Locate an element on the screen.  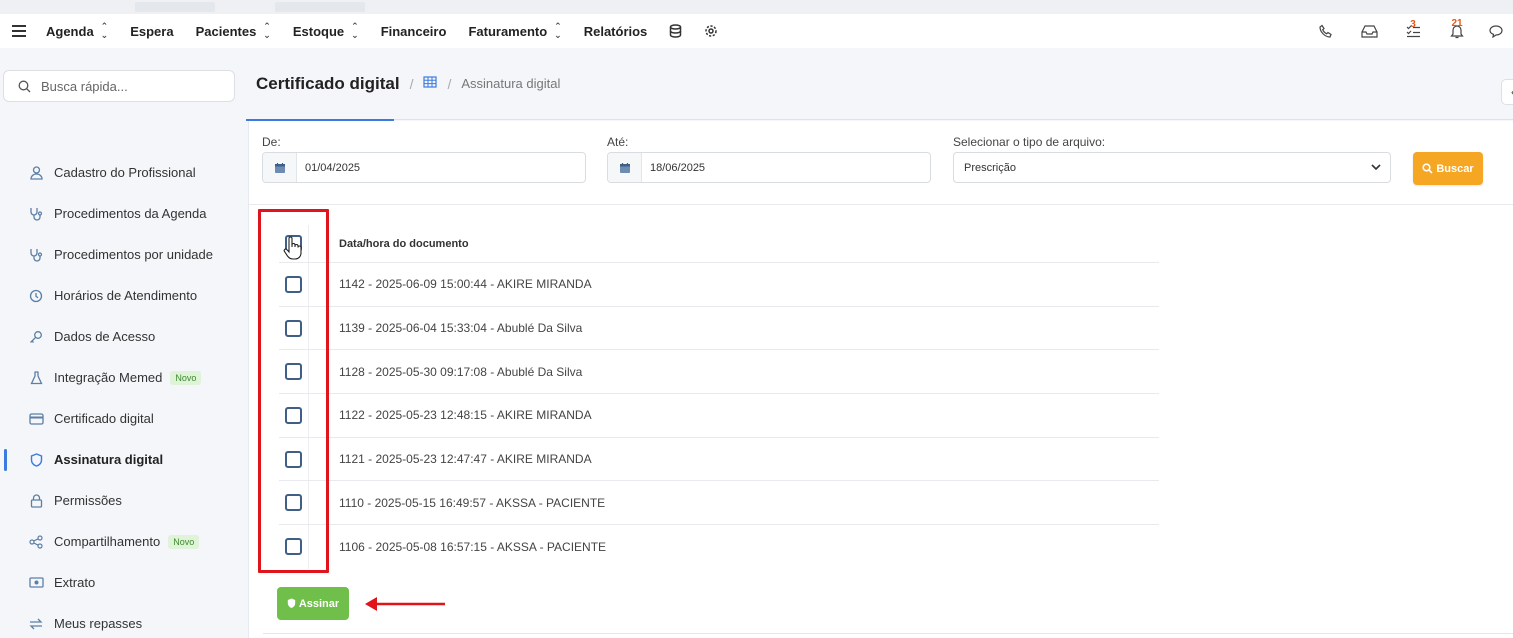
search-icon is located at coordinates (1427, 168).